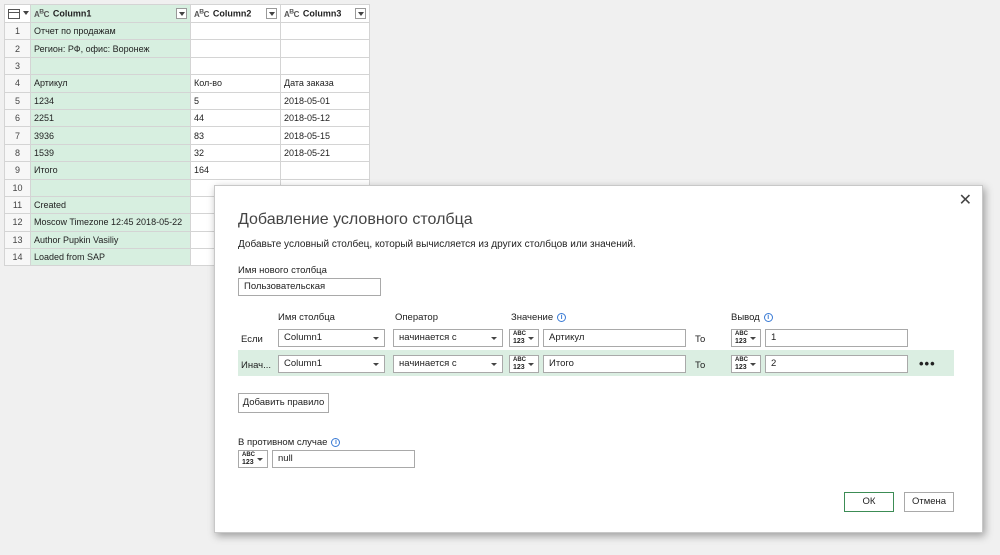 This screenshot has height=555, width=1000. What do you see at coordinates (965, 200) in the screenshot?
I see `close-icon: ✕` at bounding box center [965, 200].